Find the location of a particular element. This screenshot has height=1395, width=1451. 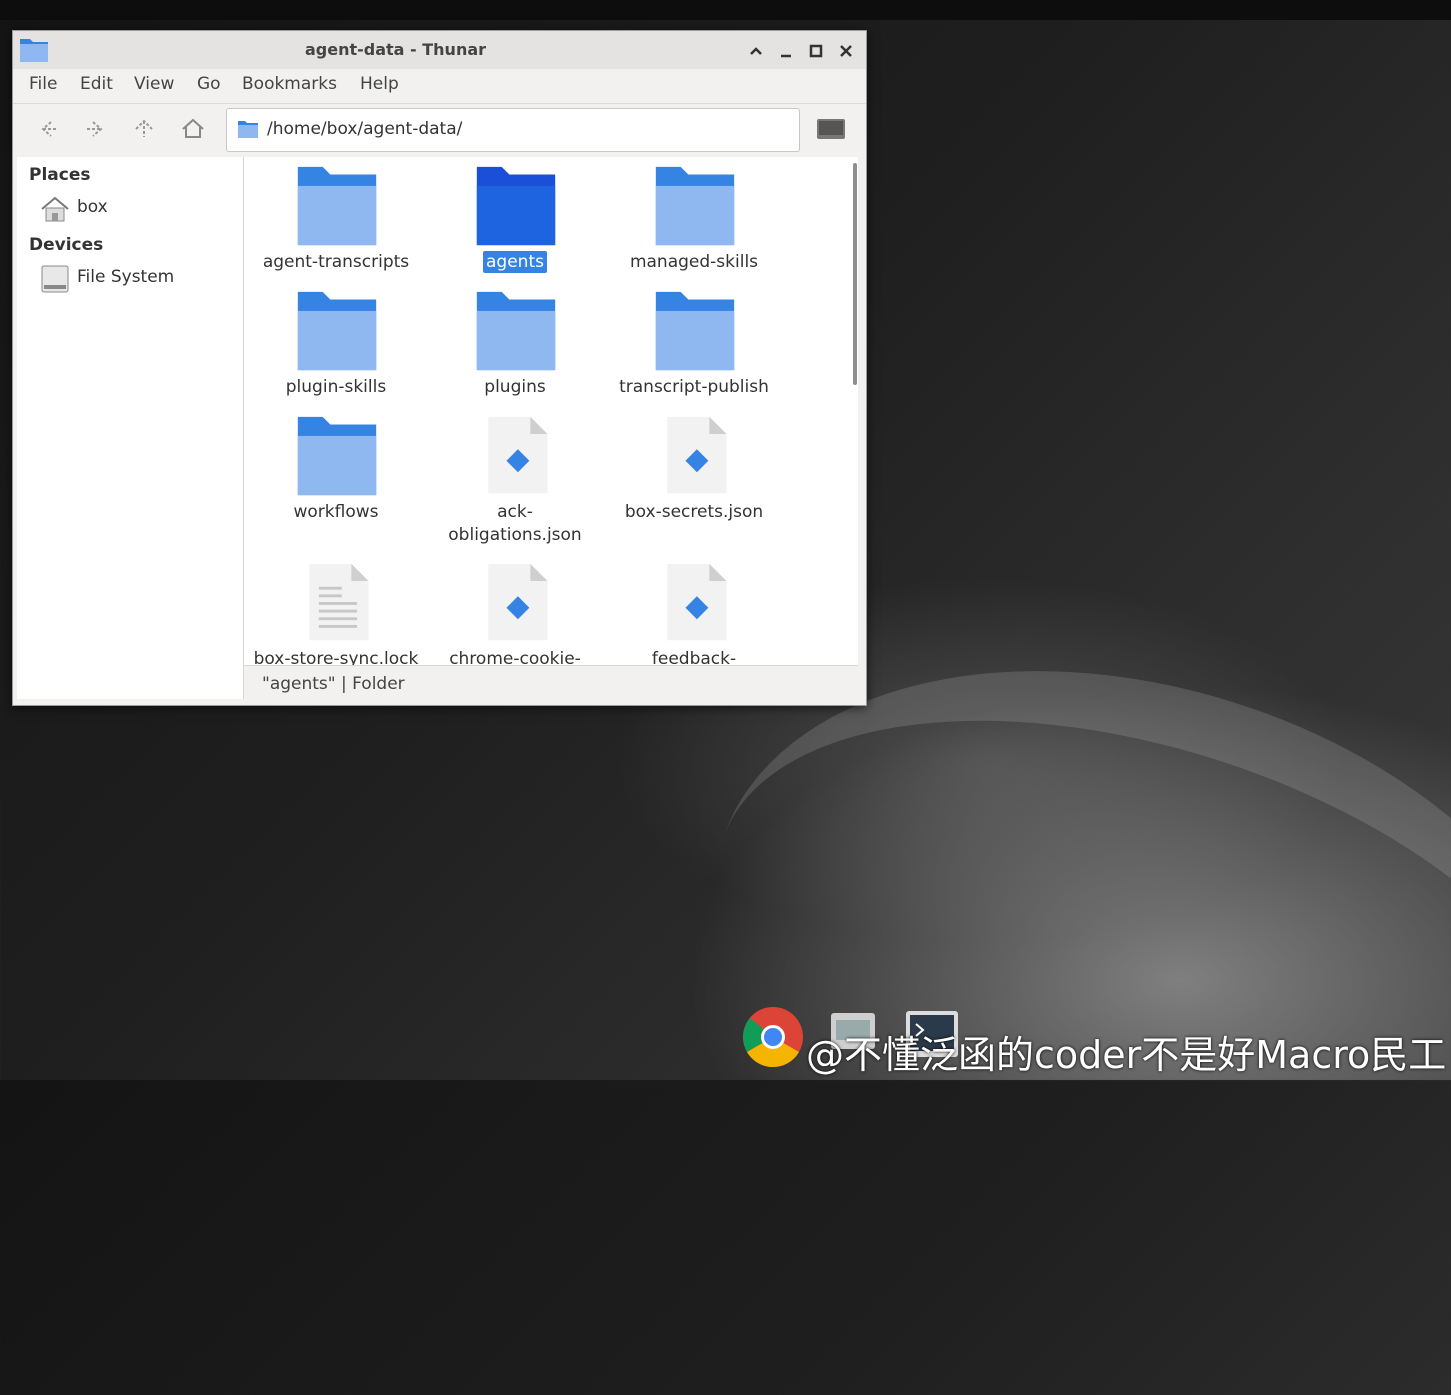

file-item: feedback- is located at coordinates (694, 609).